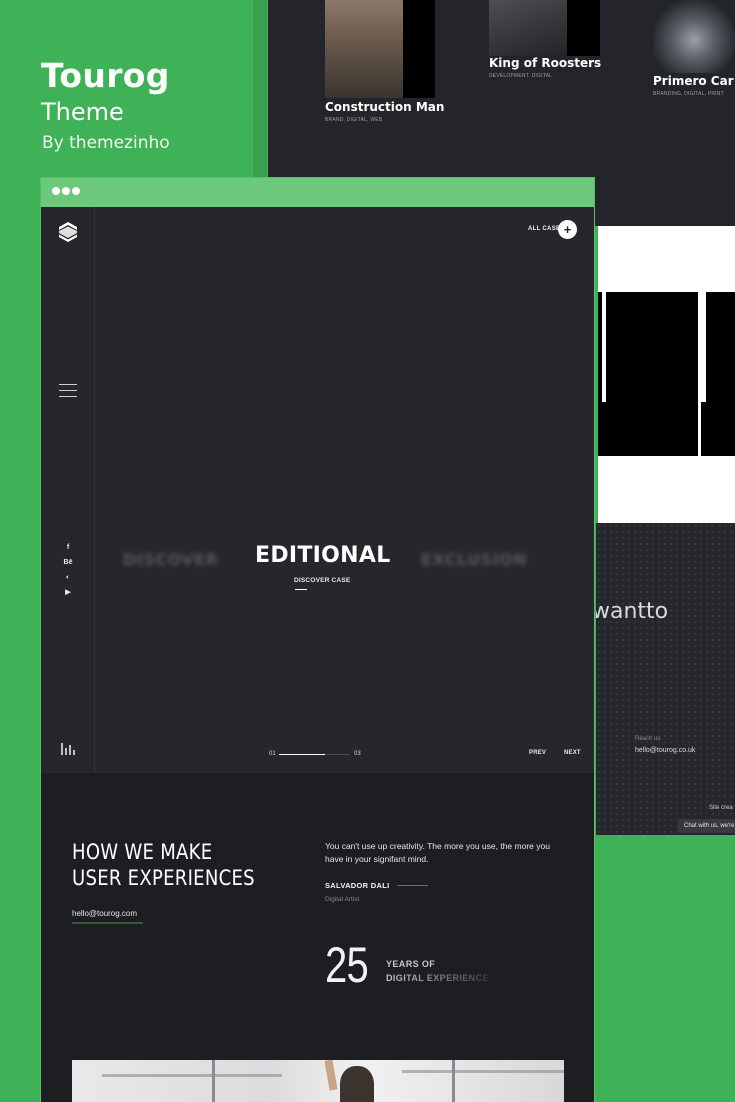  Describe the element at coordinates (105, 75) in the screenshot. I see `brand-title: Tourog` at that location.